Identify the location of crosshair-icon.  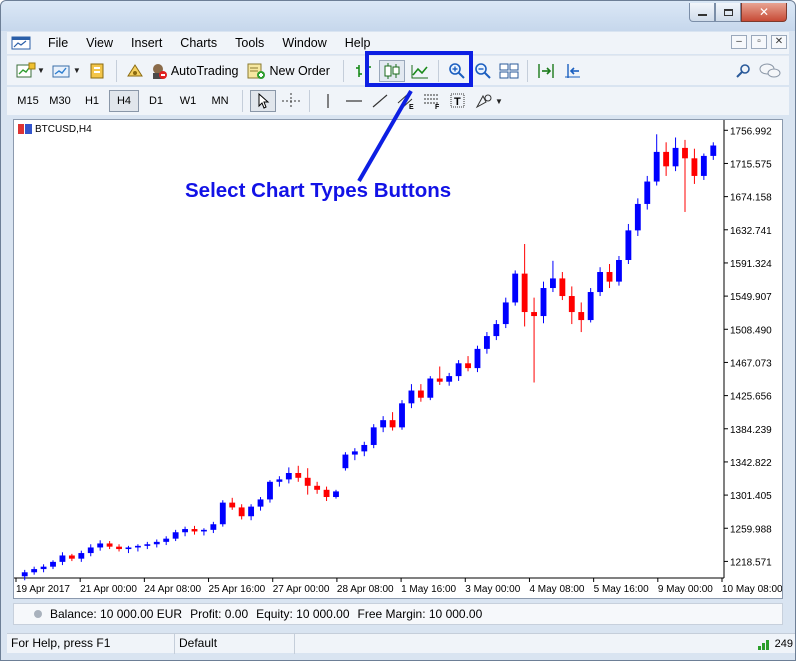
(291, 101).